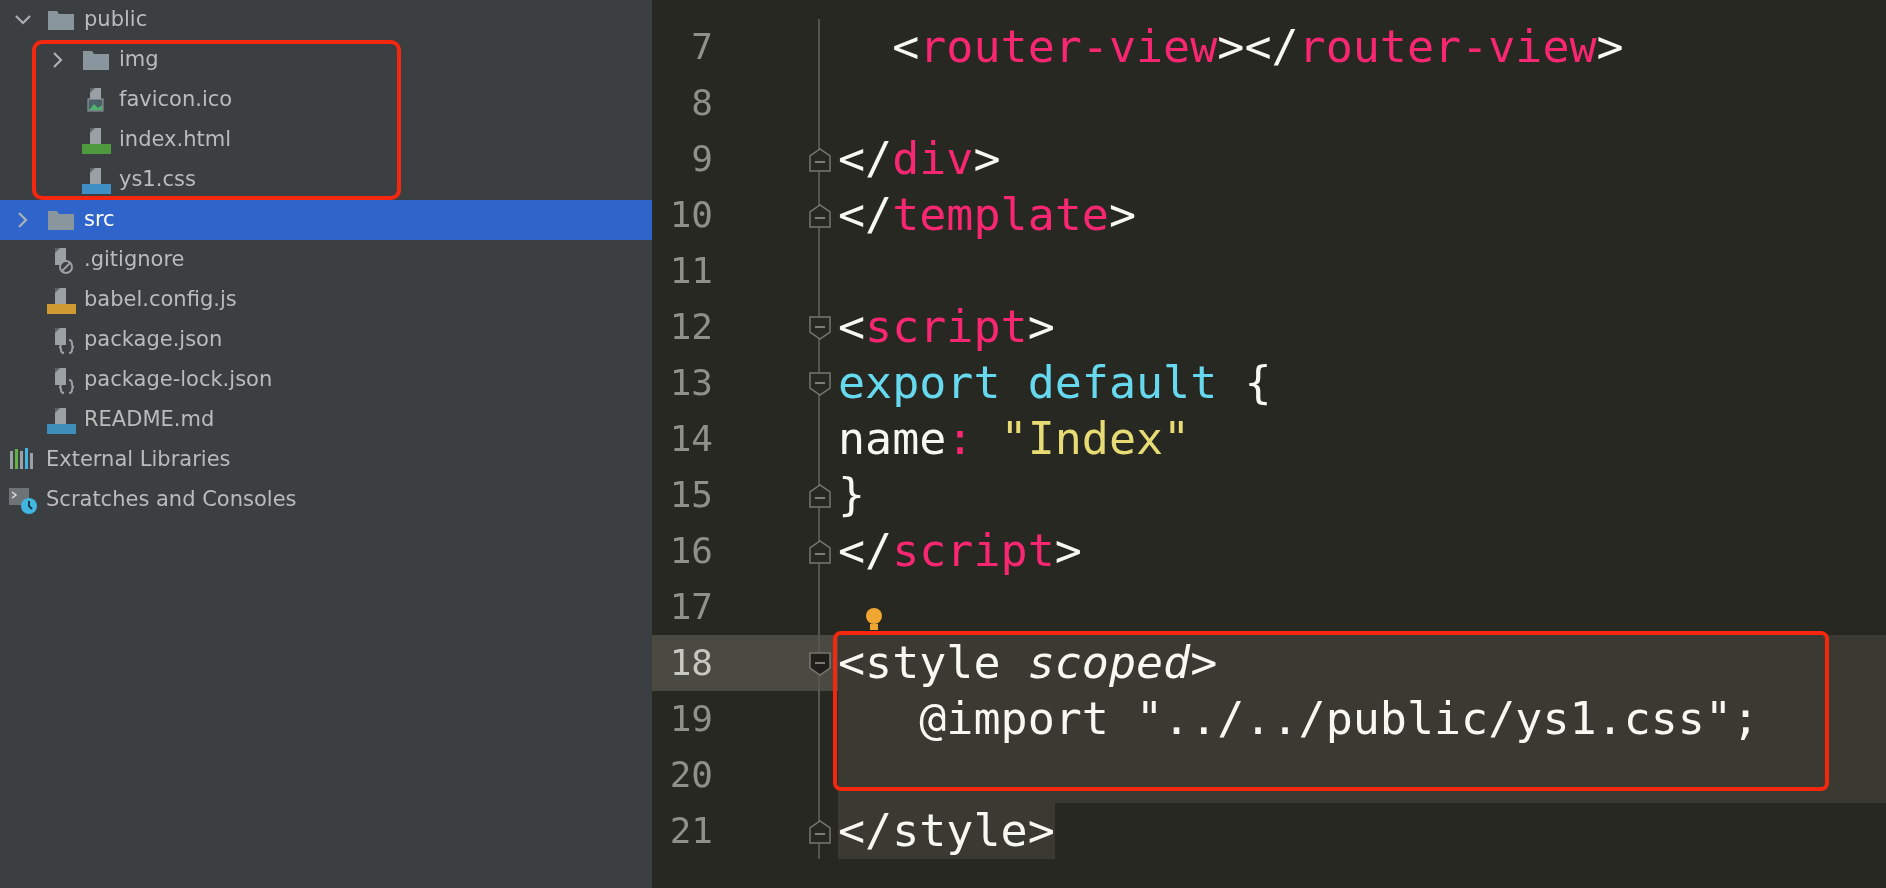 Image resolution: width=1886 pixels, height=888 pixels. What do you see at coordinates (1257, 47) in the screenshot?
I see `code-line: <router-view></router-view>` at bounding box center [1257, 47].